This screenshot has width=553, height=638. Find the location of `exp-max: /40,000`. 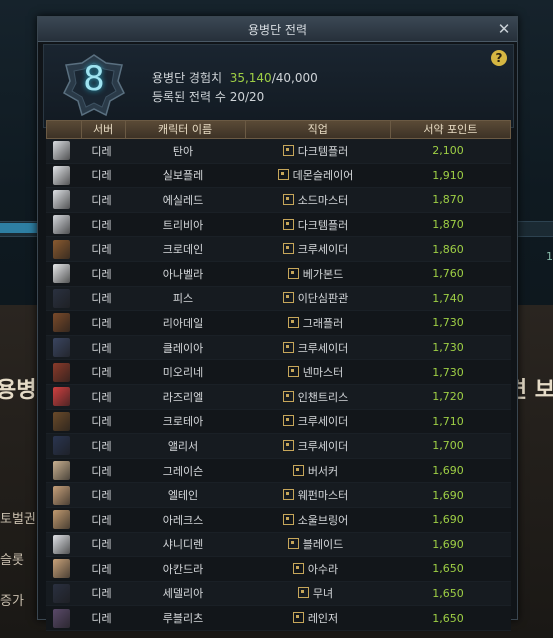

exp-max: /40,000 is located at coordinates (294, 78).